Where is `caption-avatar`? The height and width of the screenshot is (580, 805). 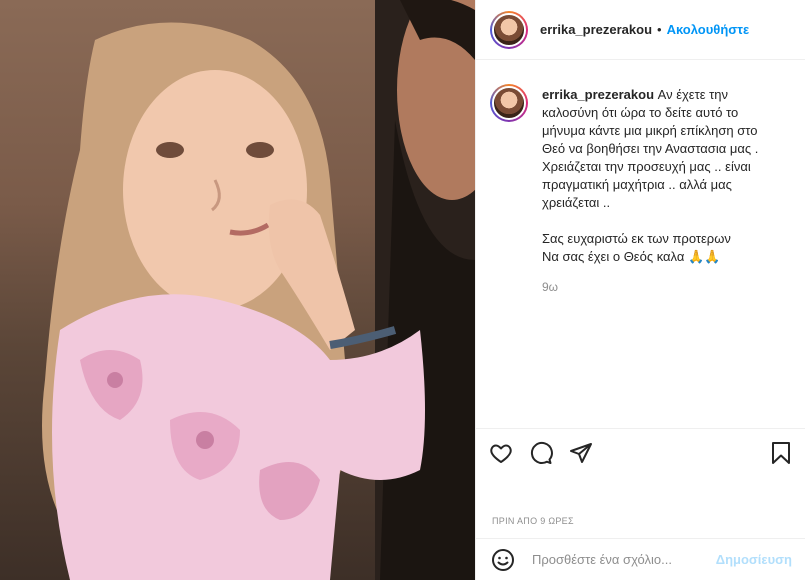 caption-avatar is located at coordinates (509, 103).